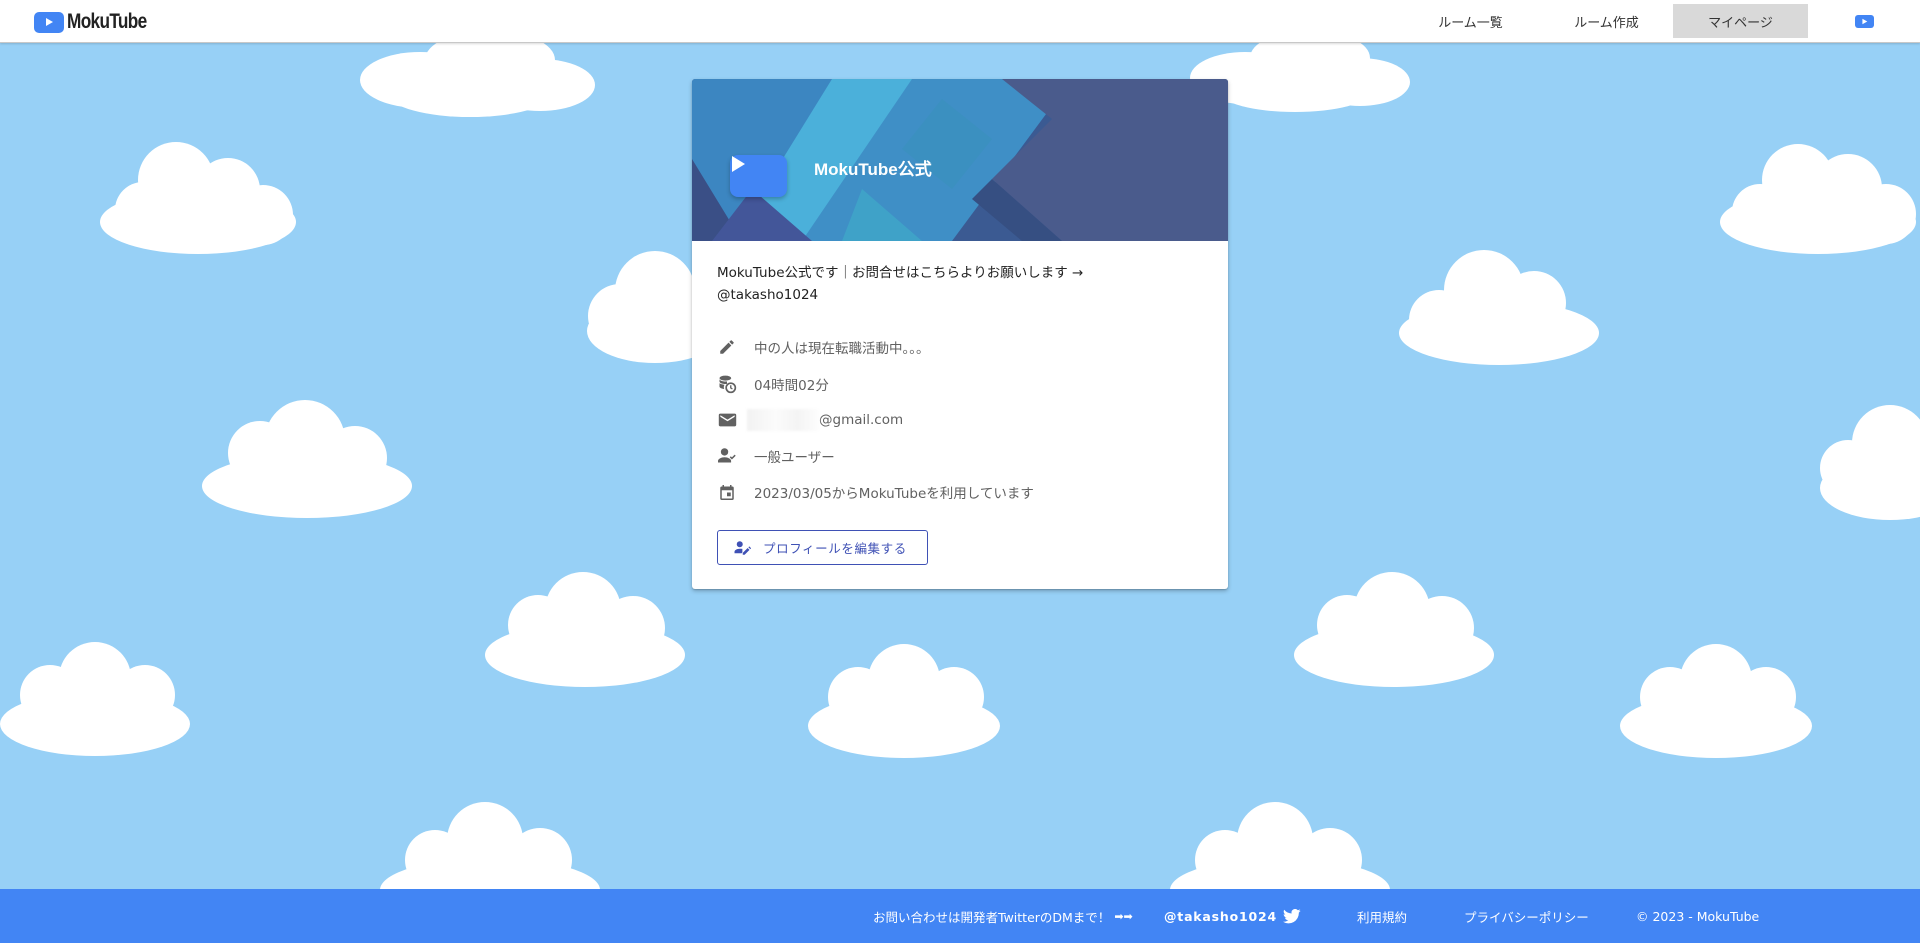 This screenshot has height=943, width=1920. Describe the element at coordinates (1526, 916) in the screenshot. I see `footer-privacy-link: プライバシーポリシー` at that location.